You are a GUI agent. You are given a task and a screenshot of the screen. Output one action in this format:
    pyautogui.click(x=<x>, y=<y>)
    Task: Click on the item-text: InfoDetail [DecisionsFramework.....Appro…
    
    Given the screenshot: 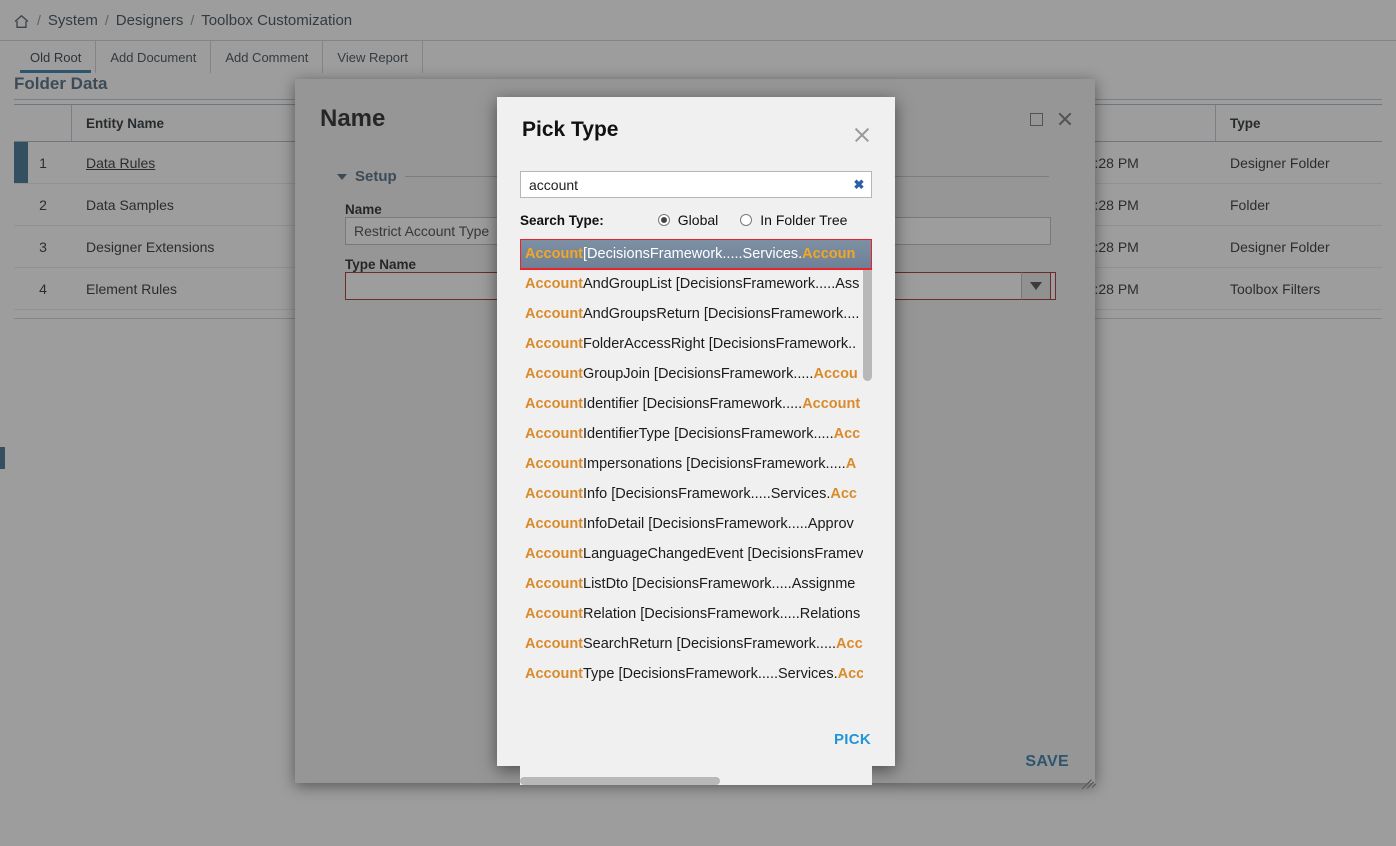 What is the action you would take?
    pyautogui.click(x=718, y=524)
    